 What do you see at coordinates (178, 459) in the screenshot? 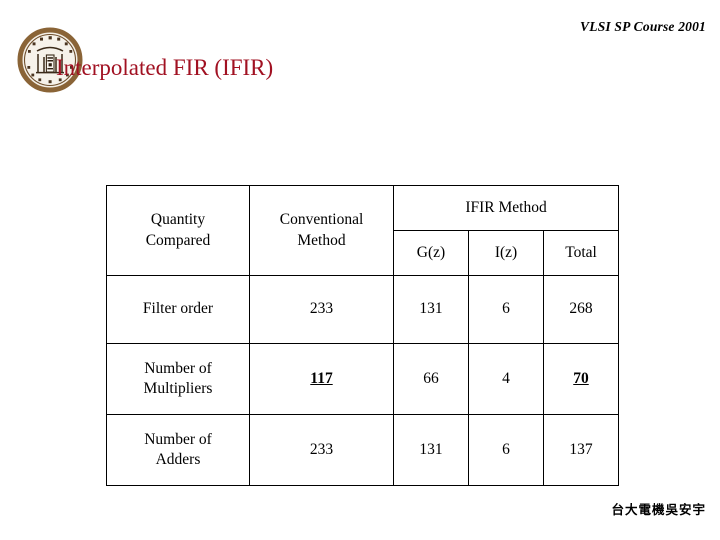
I see `row-label-adders-line2: Adders` at bounding box center [178, 459].